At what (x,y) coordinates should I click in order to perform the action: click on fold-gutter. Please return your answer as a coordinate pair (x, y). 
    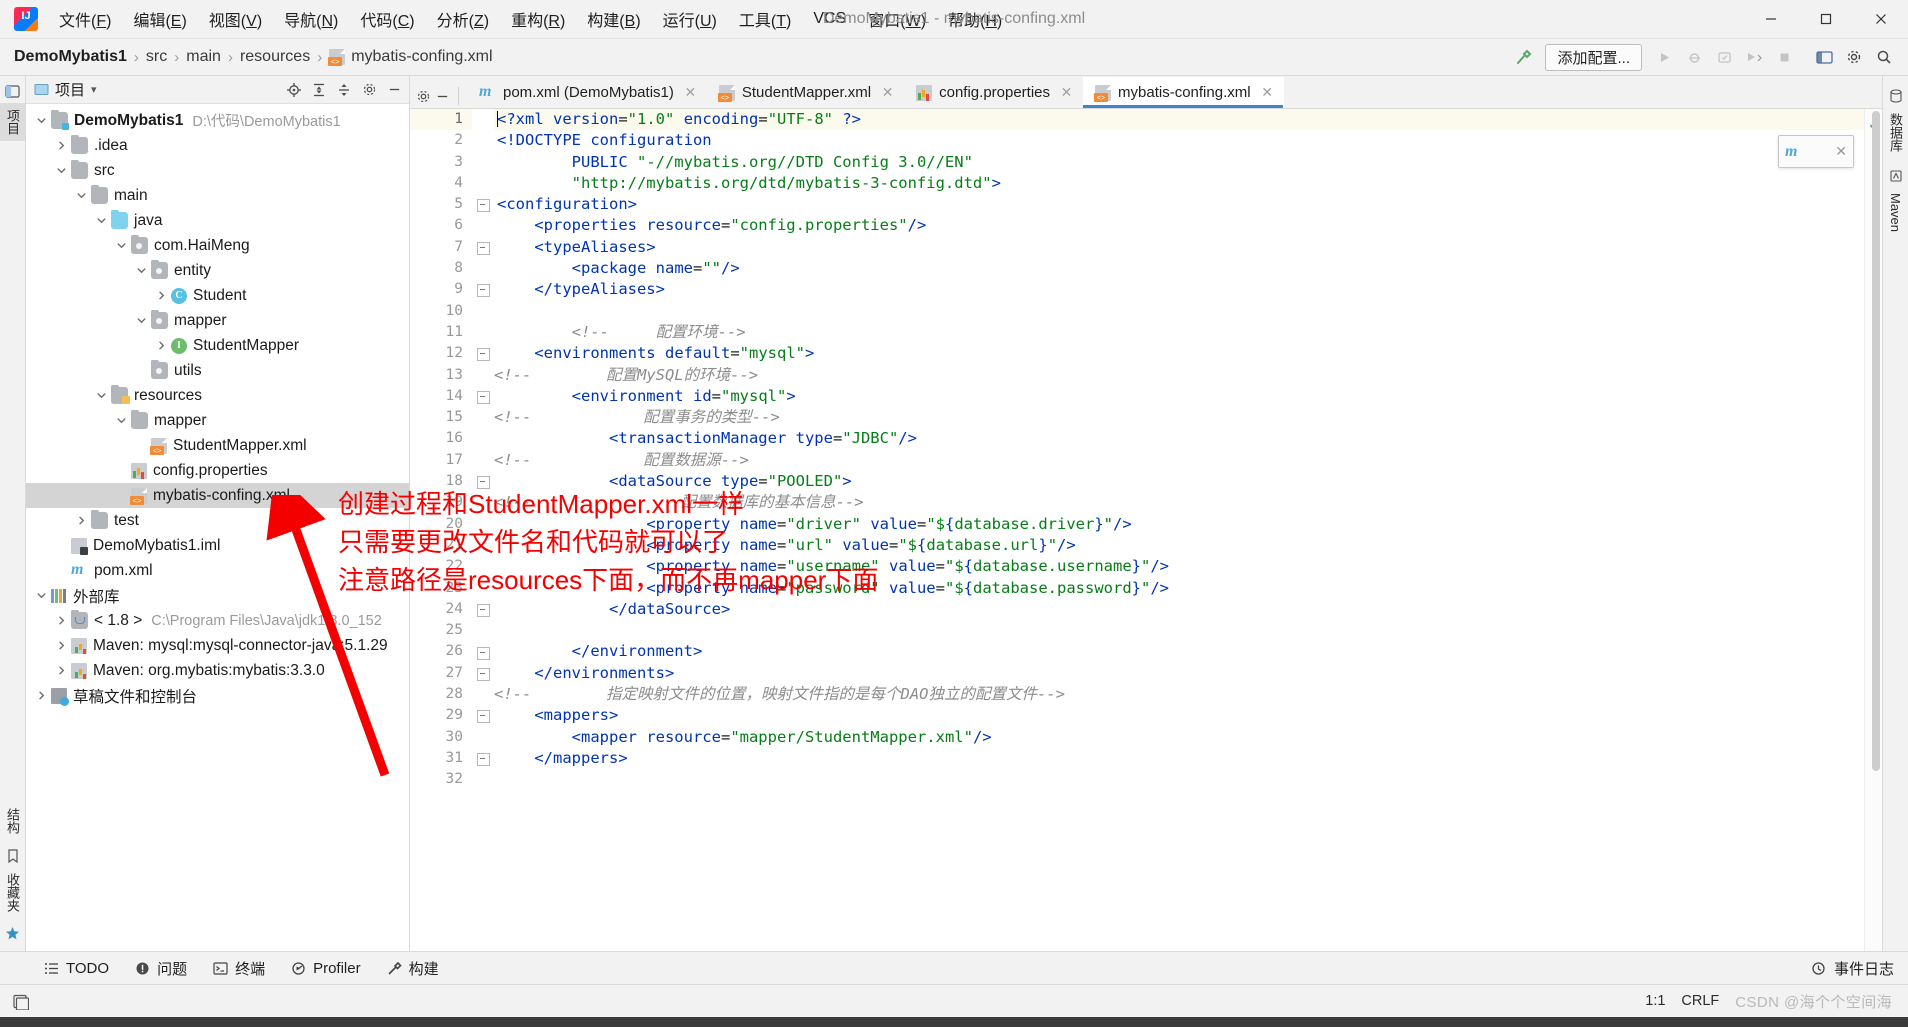
    Looking at the image, I should click on (483, 530).